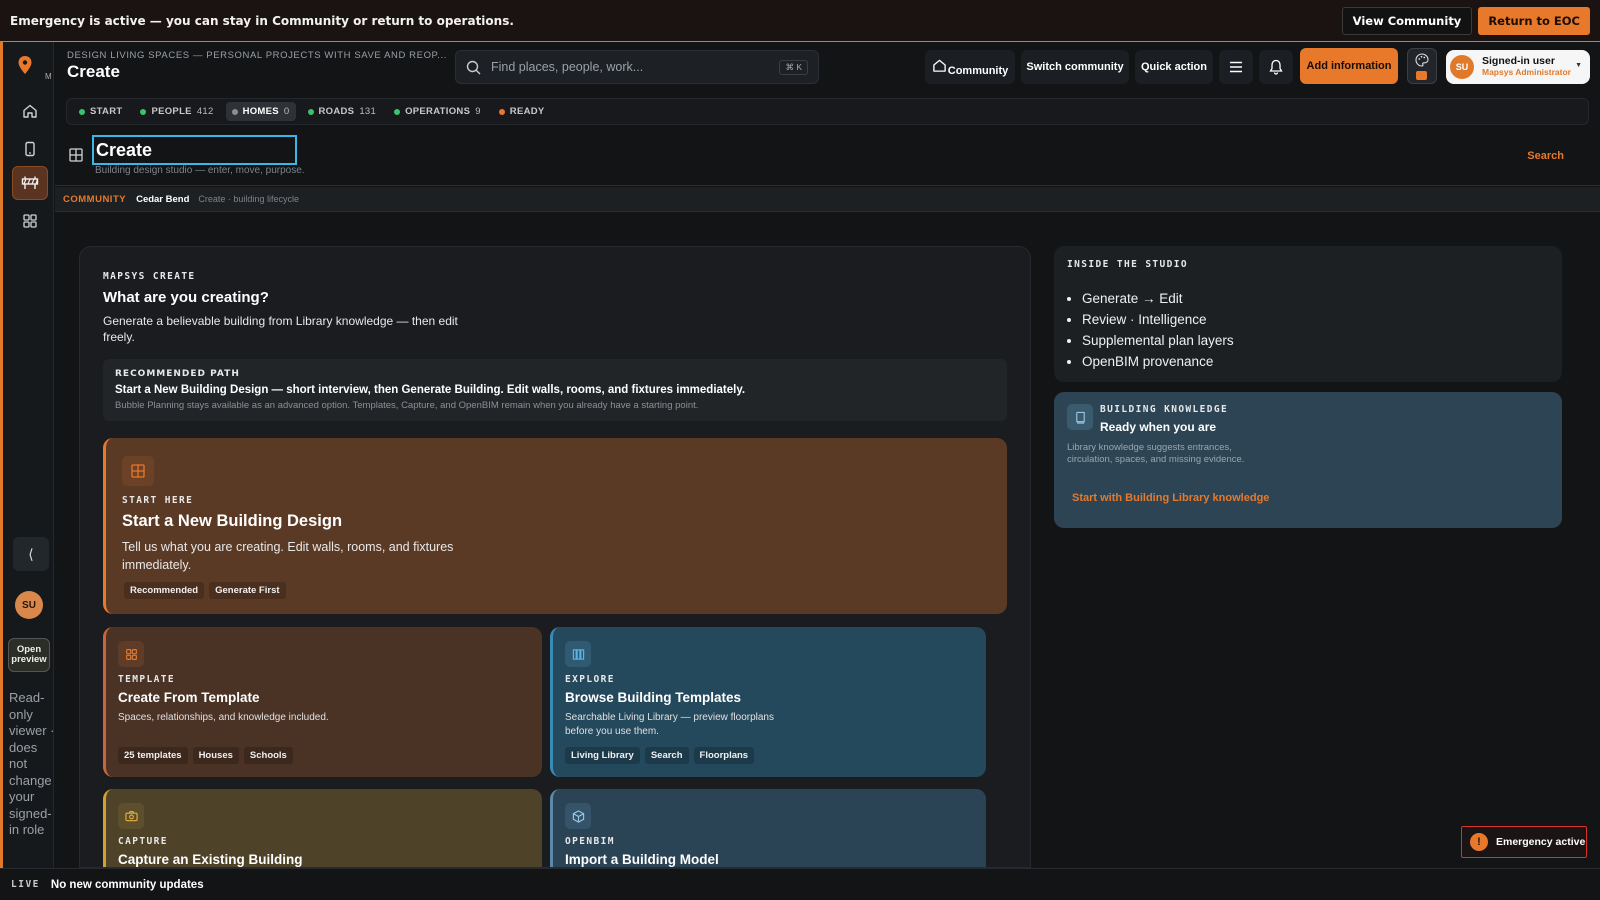 The image size is (1600, 900). Describe the element at coordinates (149, 276) in the screenshot. I see `section-eyebrow: MAPSYS CREATE` at that location.